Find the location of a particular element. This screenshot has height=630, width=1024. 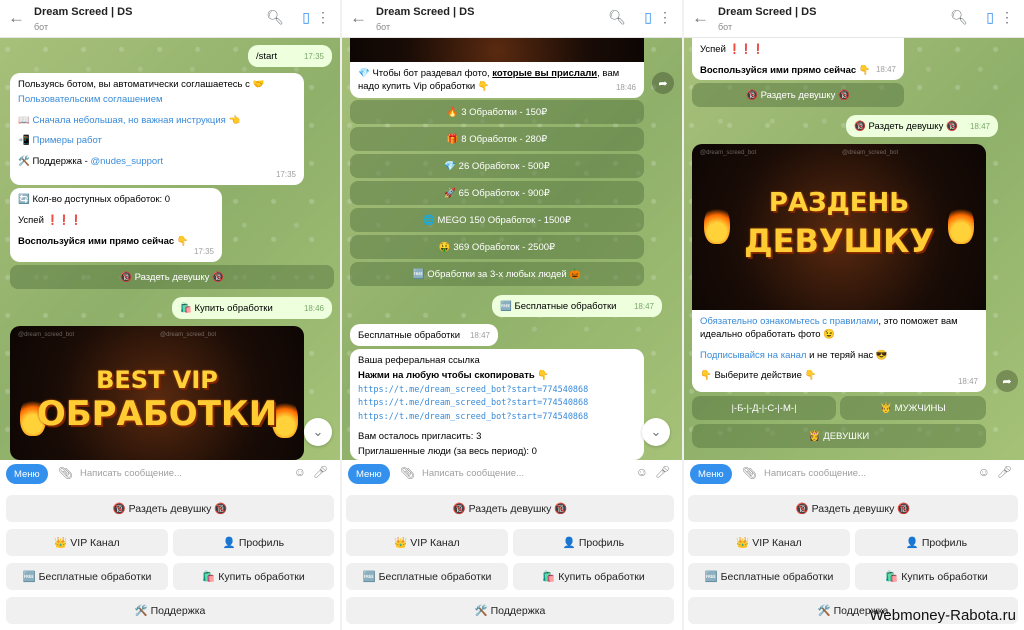

message-out-buy: 🛍️ Купить обработки 18:46 is located at coordinates (252, 308).